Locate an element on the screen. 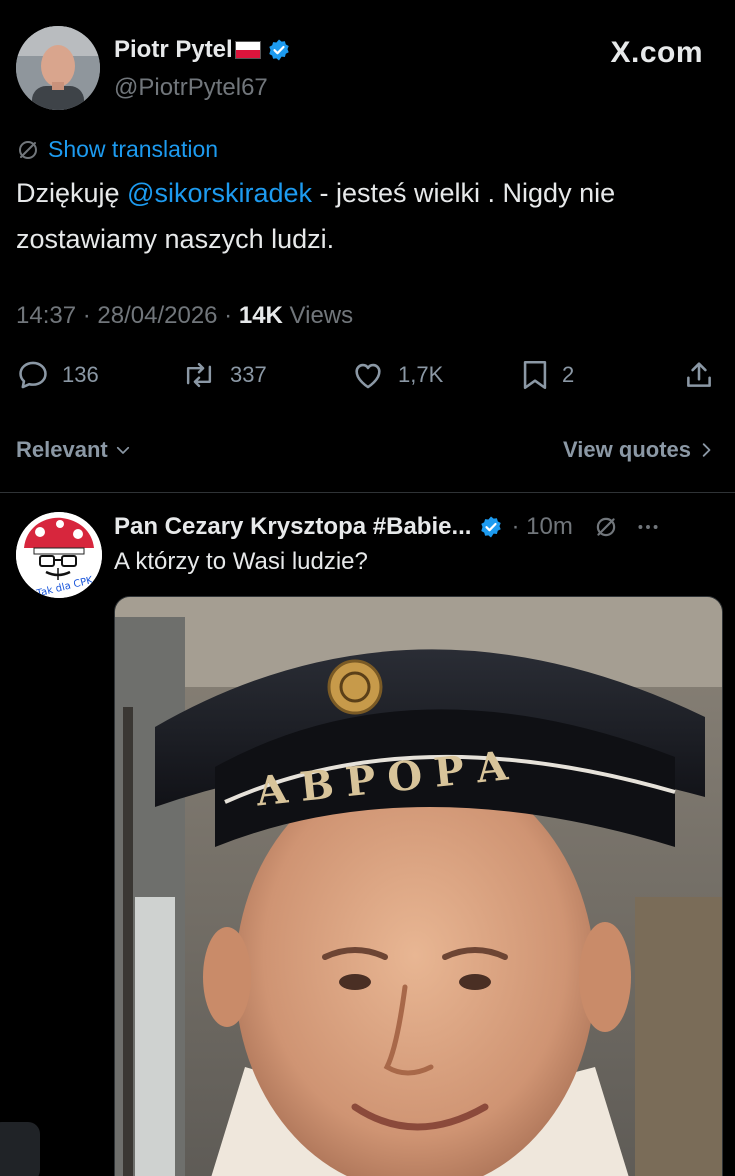  tweet-time: 14:37 is located at coordinates (46, 315).